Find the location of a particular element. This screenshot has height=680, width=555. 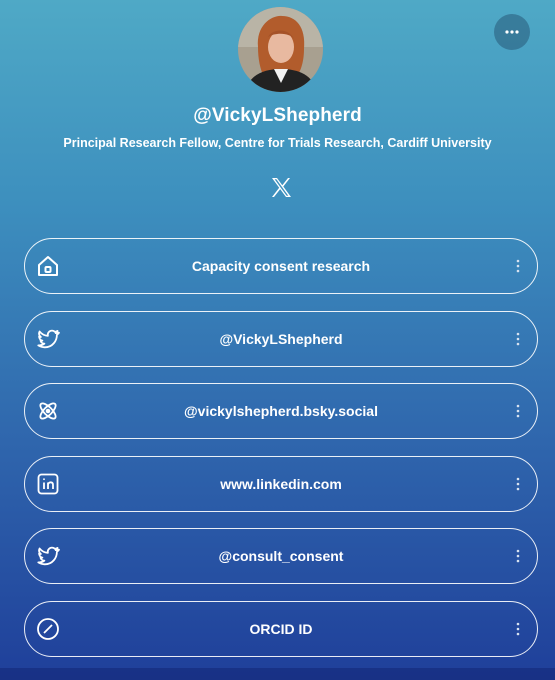

link-label: ORCID ID is located at coordinates (281, 628).